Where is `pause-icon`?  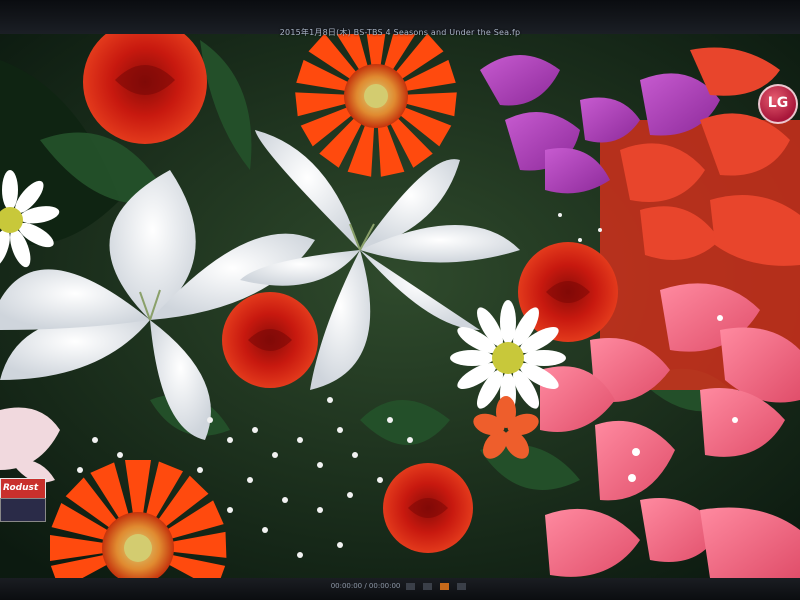 pause-icon is located at coordinates (445, 586).